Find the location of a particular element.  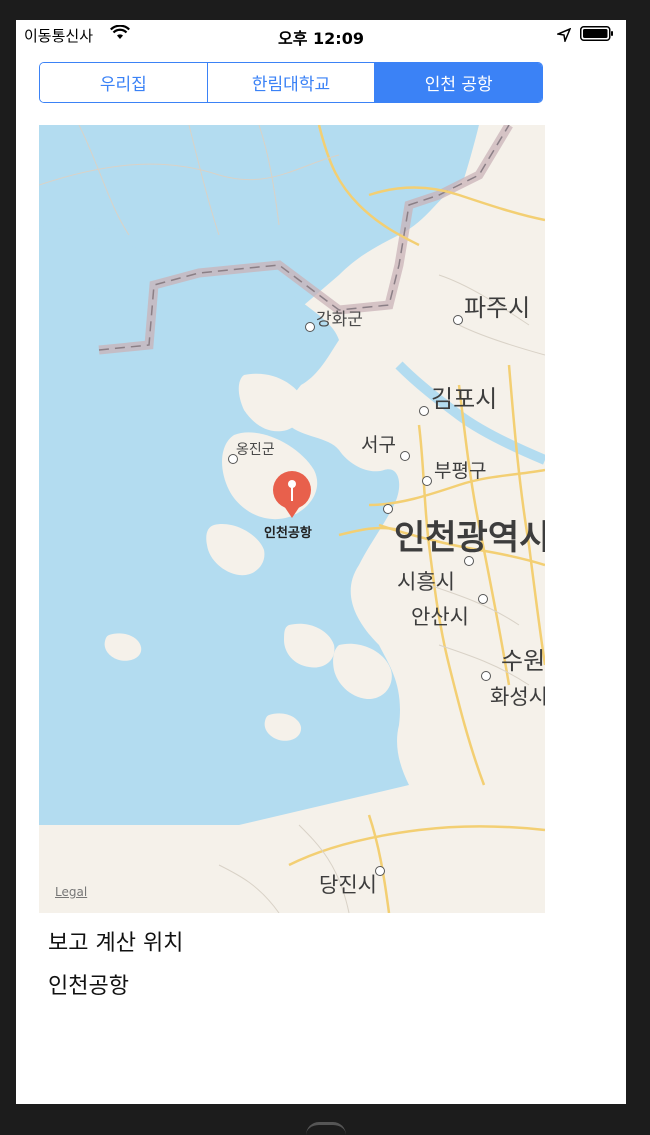

map-label-ongjin: 옹진군 is located at coordinates (255, 450).